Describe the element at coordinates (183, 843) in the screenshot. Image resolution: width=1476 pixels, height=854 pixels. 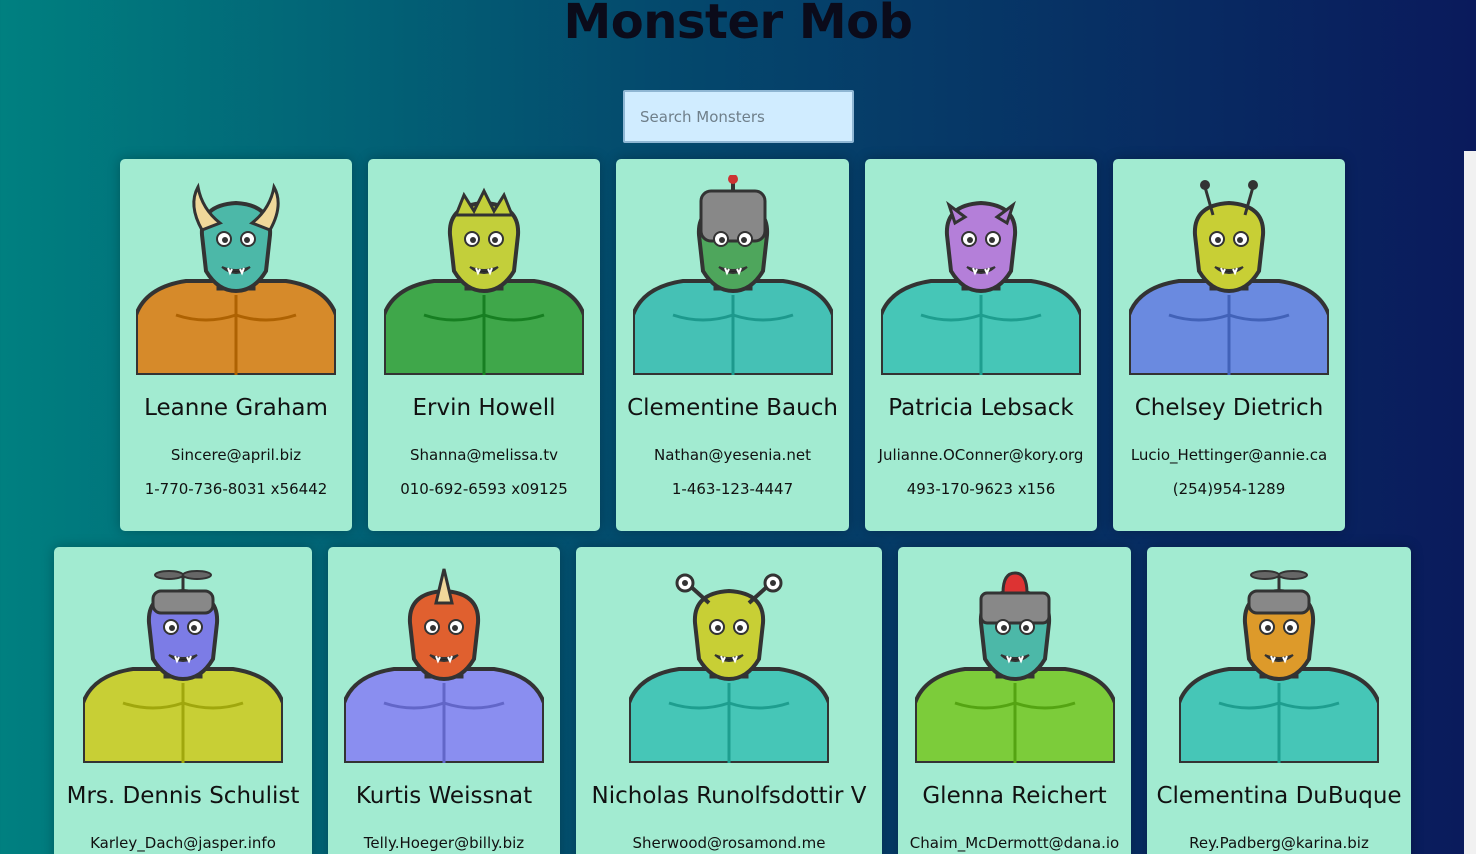
I see `monster-email: Karley_Dach@jasper.info` at that location.